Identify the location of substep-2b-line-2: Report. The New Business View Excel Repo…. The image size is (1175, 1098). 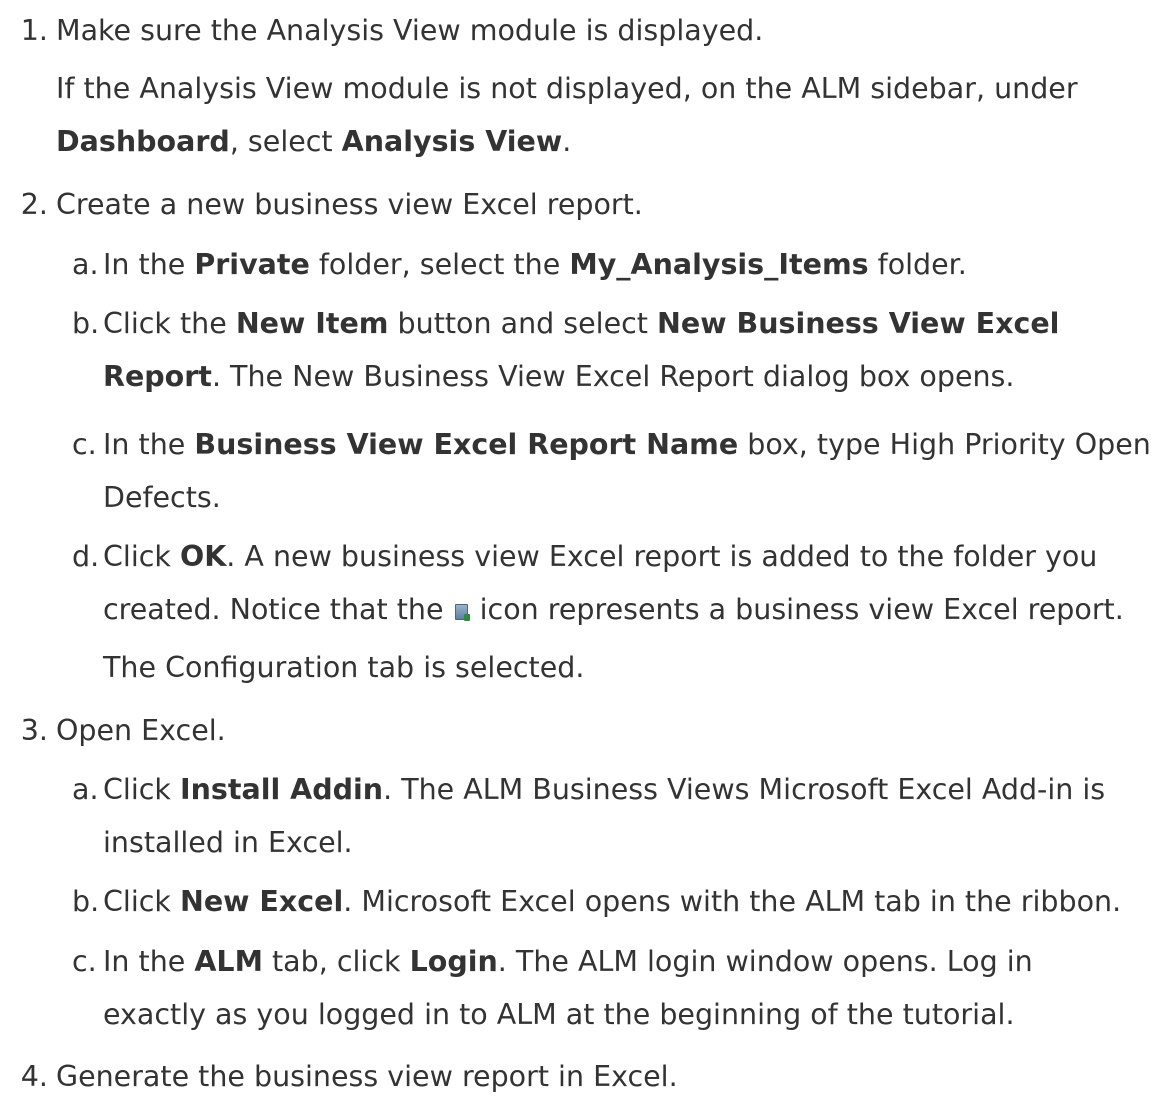
(559, 376).